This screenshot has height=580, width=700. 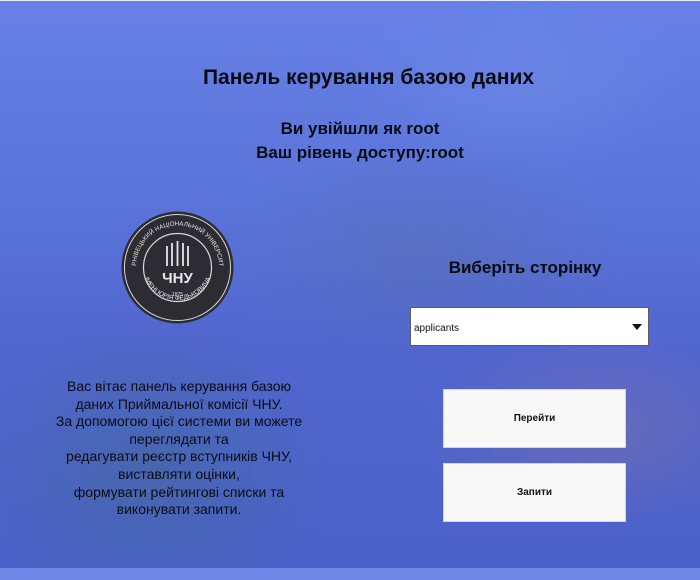 I want to click on welcome-line: редагувати реєстр вступників ЧНУ,, so click(x=179, y=456).